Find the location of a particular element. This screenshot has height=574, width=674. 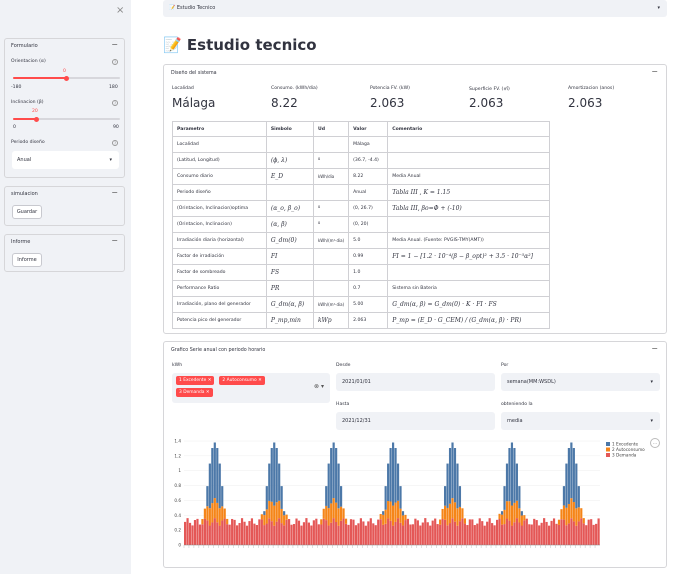

series-tag: 1 Excedente ✕ is located at coordinates (195, 380).